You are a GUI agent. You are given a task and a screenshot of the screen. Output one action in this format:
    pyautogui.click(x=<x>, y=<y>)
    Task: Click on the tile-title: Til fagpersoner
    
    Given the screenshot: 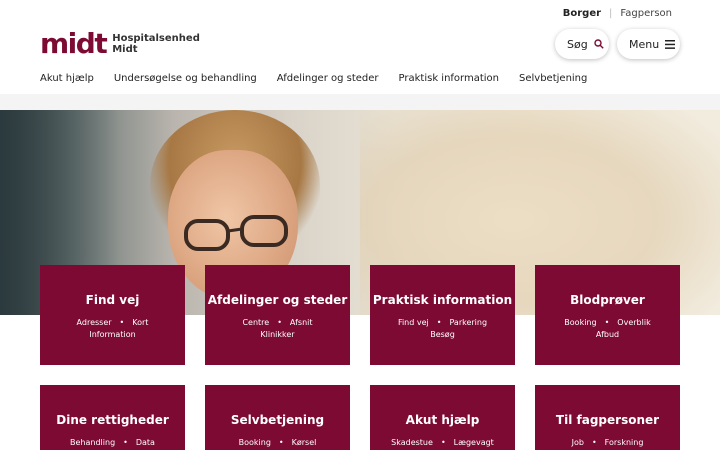 What is the action you would take?
    pyautogui.click(x=607, y=420)
    